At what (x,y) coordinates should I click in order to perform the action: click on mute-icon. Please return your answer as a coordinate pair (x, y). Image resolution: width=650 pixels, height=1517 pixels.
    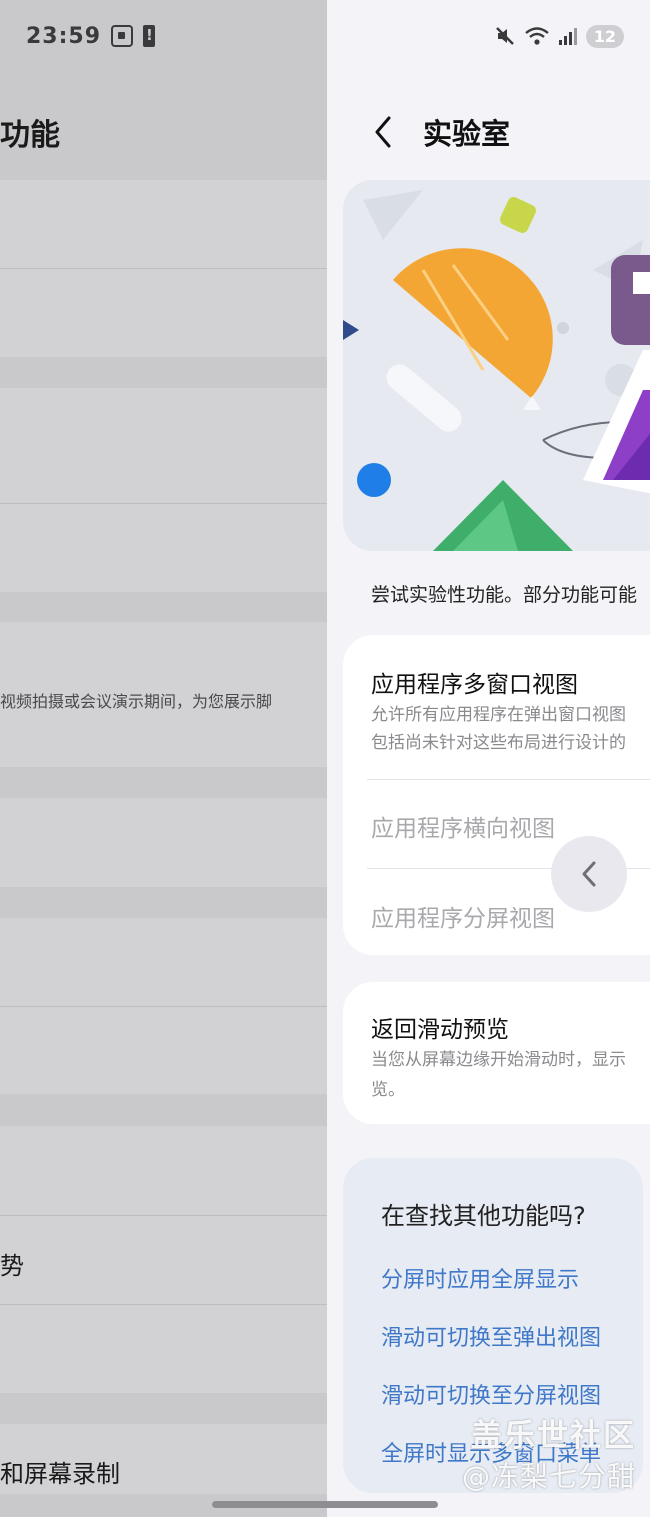
    Looking at the image, I should click on (504, 36).